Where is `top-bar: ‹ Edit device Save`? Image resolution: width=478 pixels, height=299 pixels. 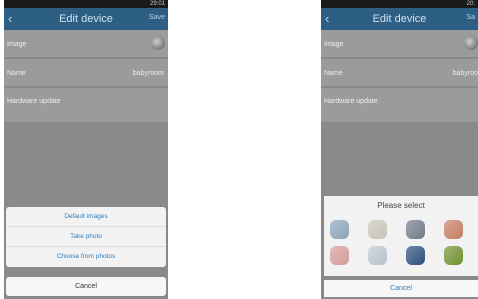
top-bar: ‹ Edit device Save is located at coordinates (86, 19).